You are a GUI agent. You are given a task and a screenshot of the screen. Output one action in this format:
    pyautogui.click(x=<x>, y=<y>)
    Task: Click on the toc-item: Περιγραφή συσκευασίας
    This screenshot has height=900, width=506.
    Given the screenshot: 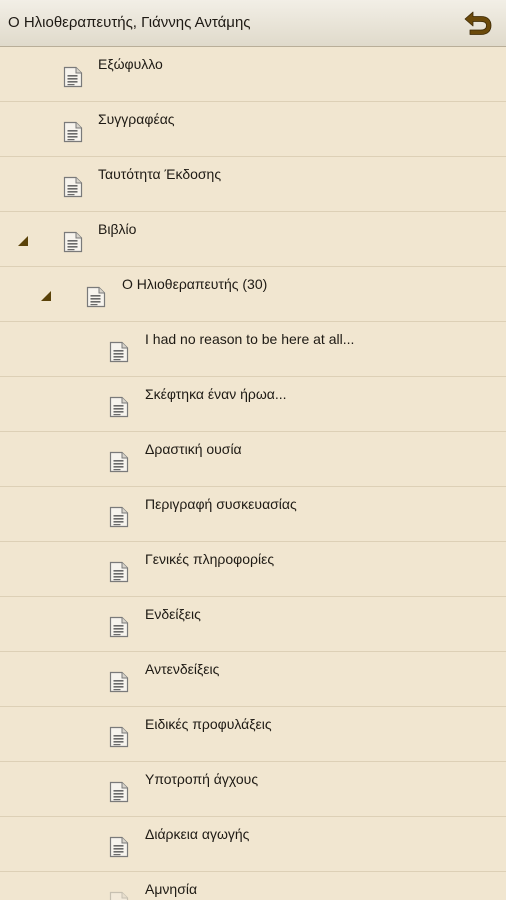 What is the action you would take?
    pyautogui.click(x=253, y=514)
    